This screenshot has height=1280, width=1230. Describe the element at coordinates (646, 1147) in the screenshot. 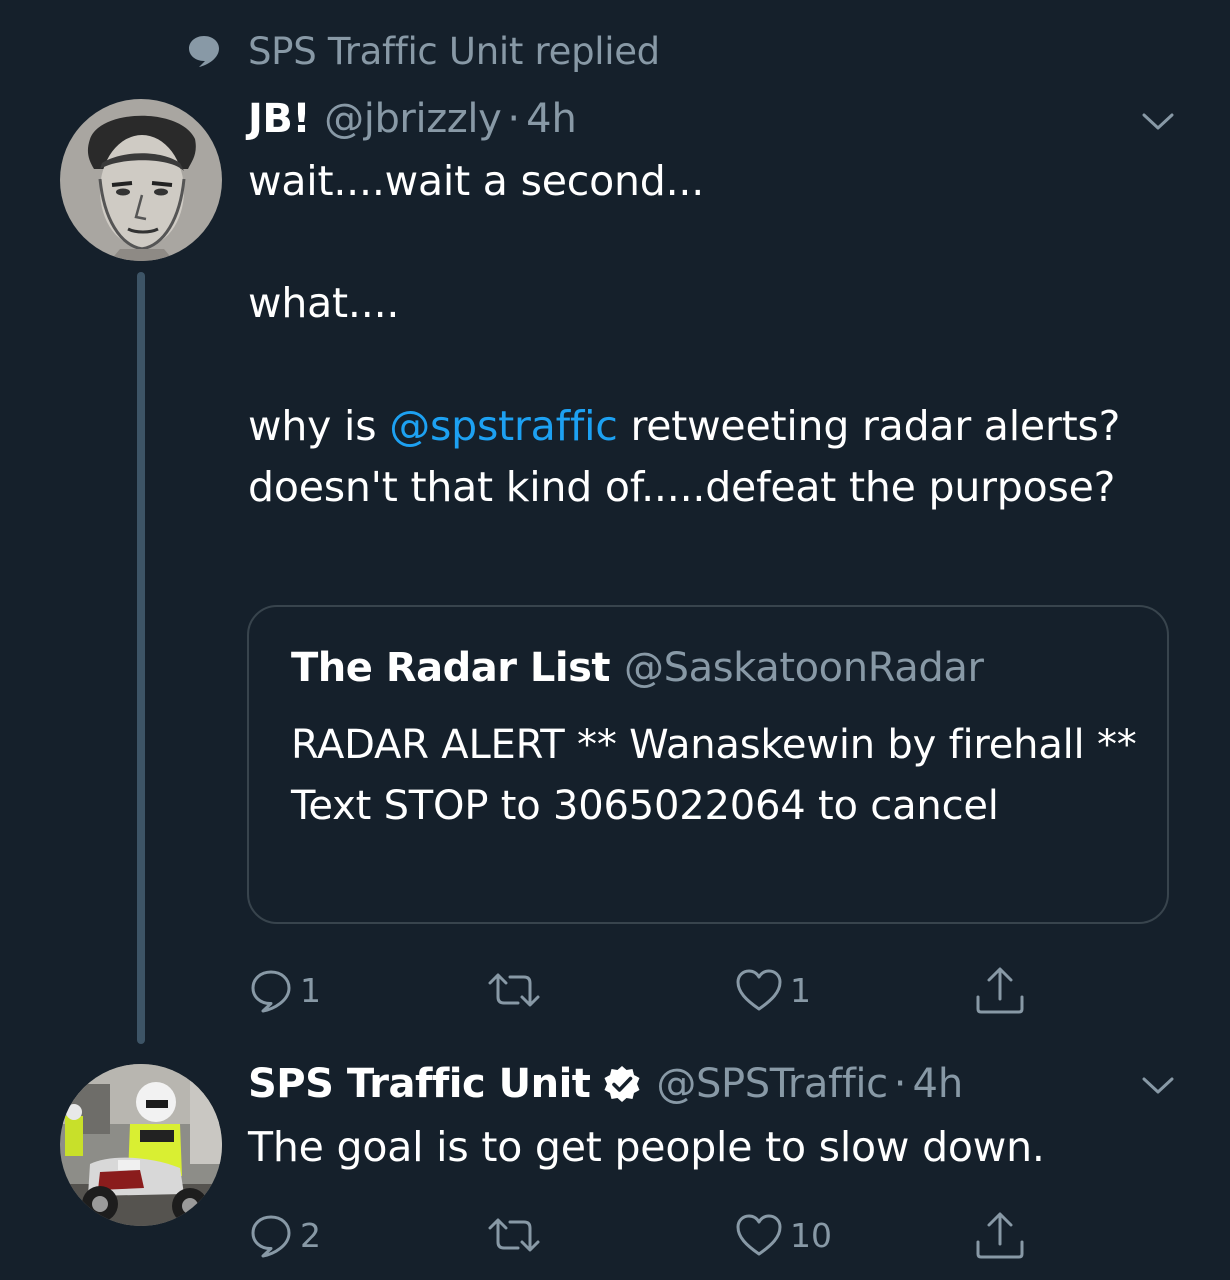

I see `tweet-text: The goal is to get people to slow down.` at that location.